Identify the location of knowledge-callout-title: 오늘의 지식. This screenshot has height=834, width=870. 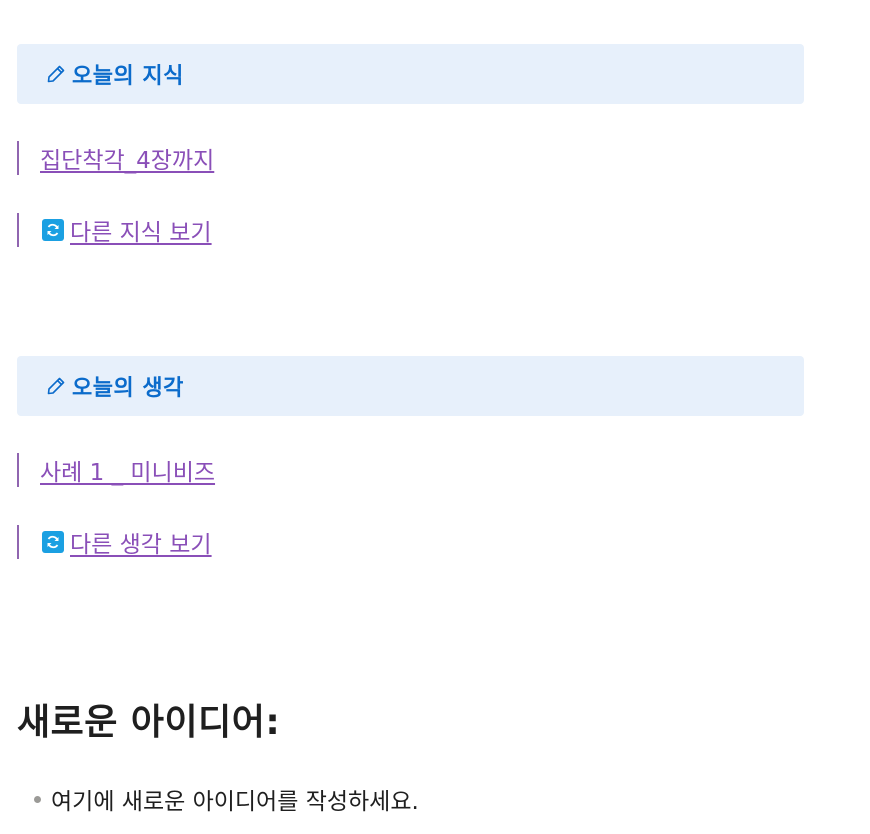
(128, 76).